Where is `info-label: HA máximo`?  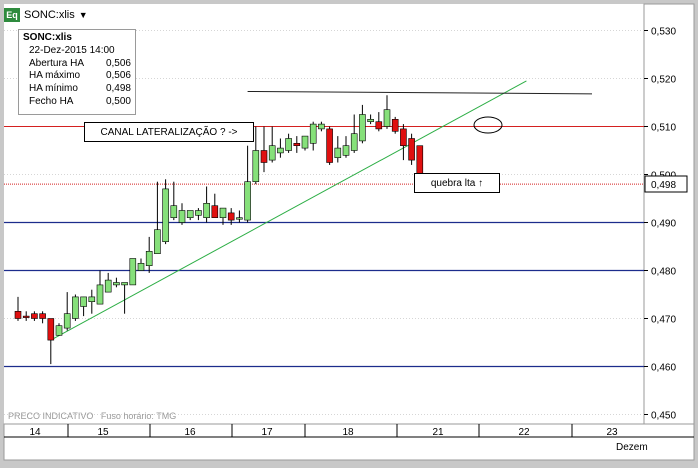
info-label: HA máximo is located at coordinates (55, 76).